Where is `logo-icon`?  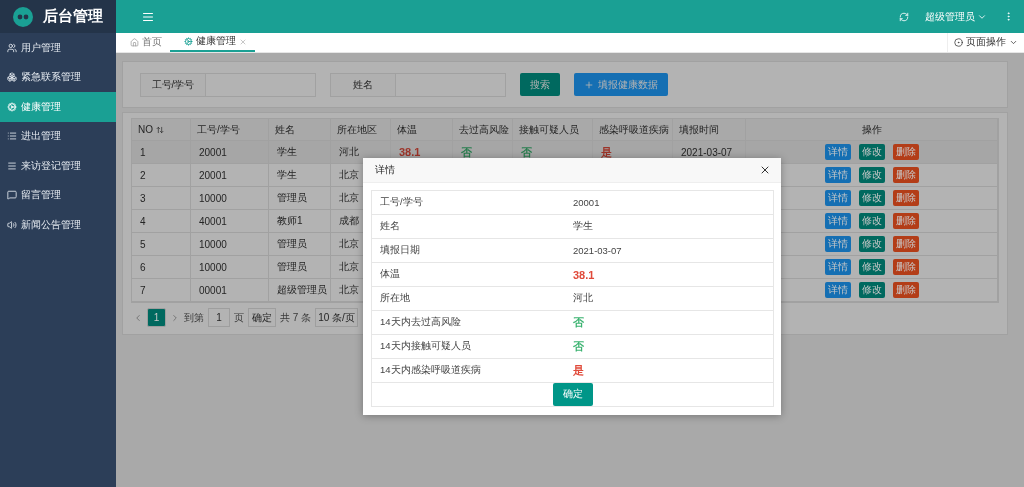
logo-icon is located at coordinates (23, 16).